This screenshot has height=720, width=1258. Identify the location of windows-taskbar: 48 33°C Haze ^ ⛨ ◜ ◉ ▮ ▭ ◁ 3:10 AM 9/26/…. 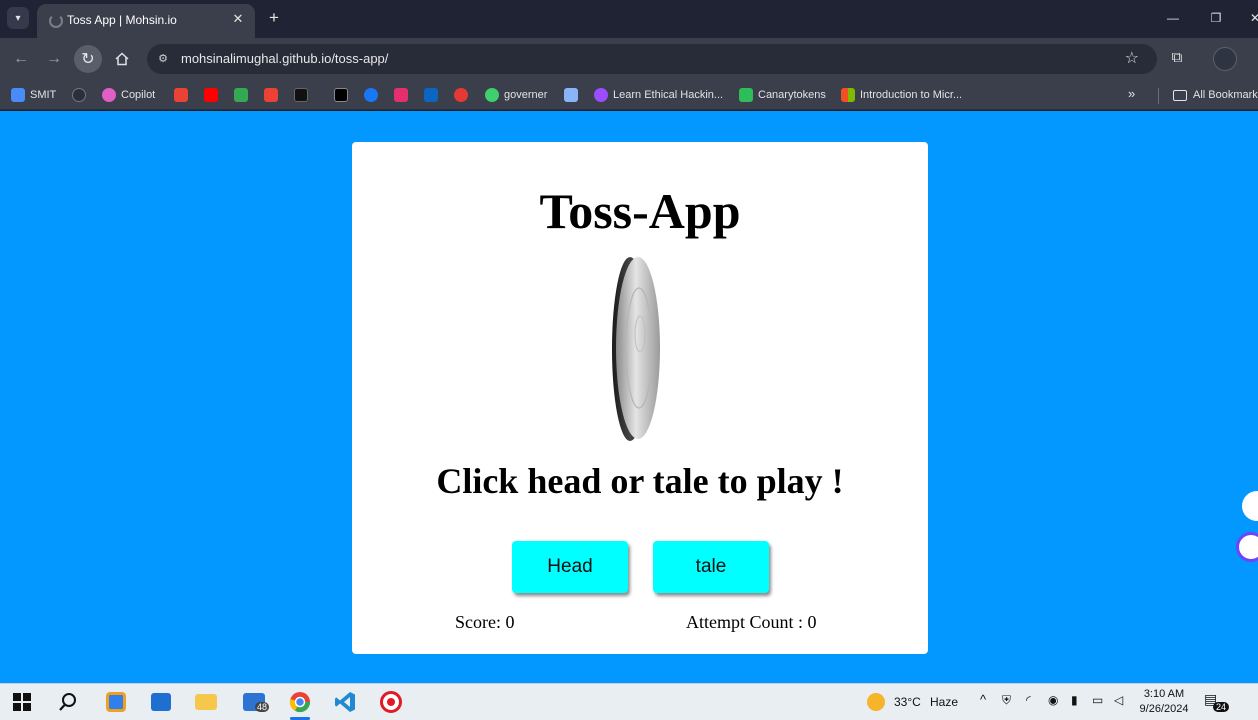
(629, 701).